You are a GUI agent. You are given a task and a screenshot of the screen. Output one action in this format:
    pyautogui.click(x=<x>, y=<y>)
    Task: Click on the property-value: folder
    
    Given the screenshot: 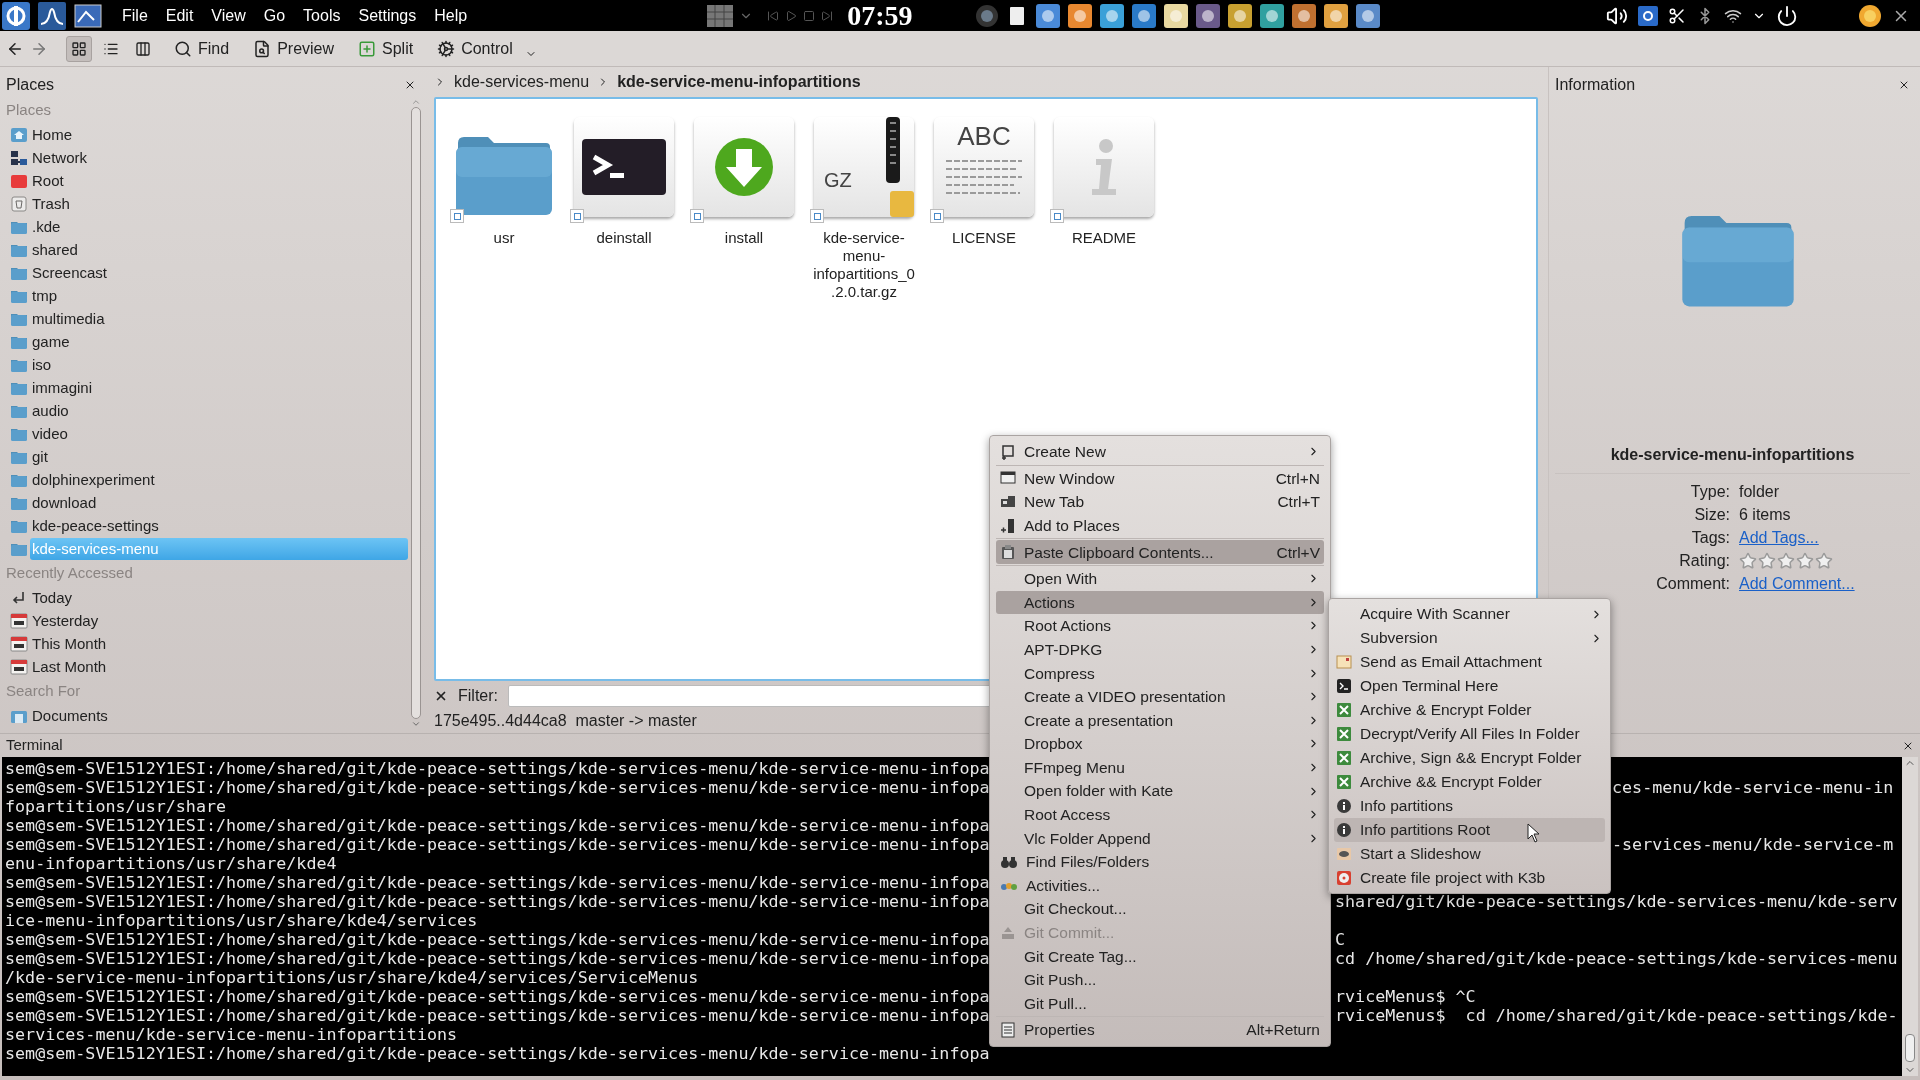 What is the action you would take?
    pyautogui.click(x=1760, y=492)
    